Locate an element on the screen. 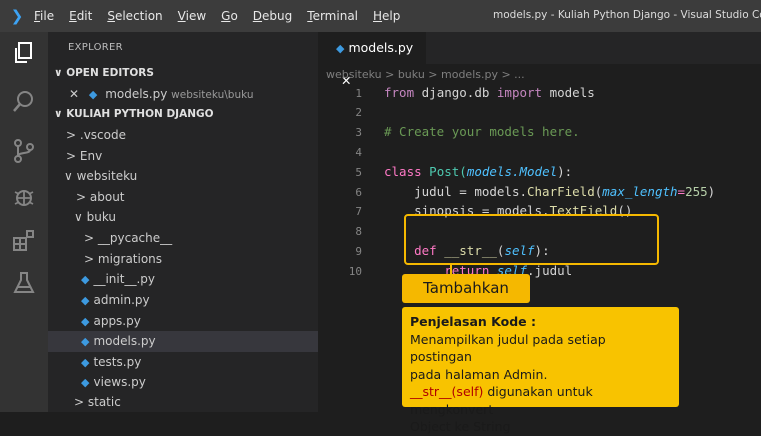 The height and width of the screenshot is (436, 761). menu-file: File is located at coordinates (44, 16).